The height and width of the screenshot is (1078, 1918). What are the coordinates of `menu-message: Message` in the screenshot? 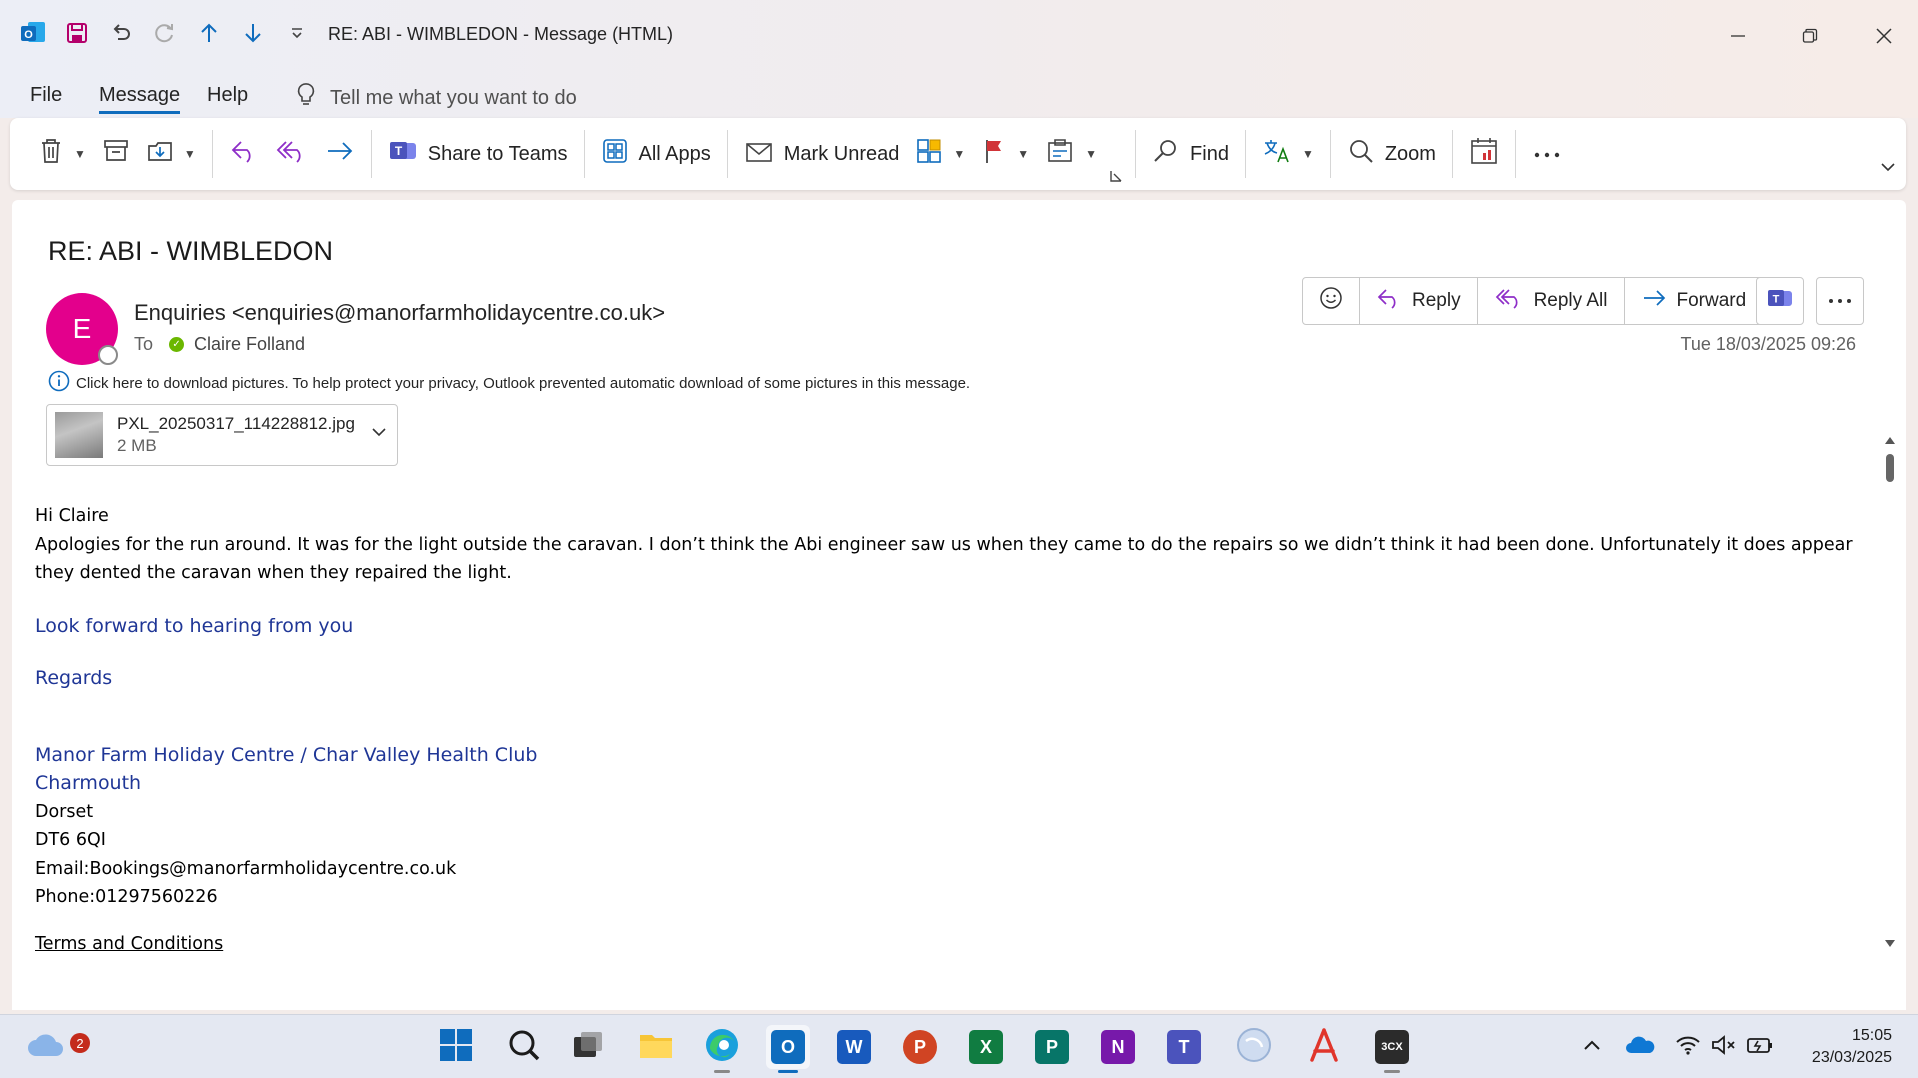 It's located at (140, 99).